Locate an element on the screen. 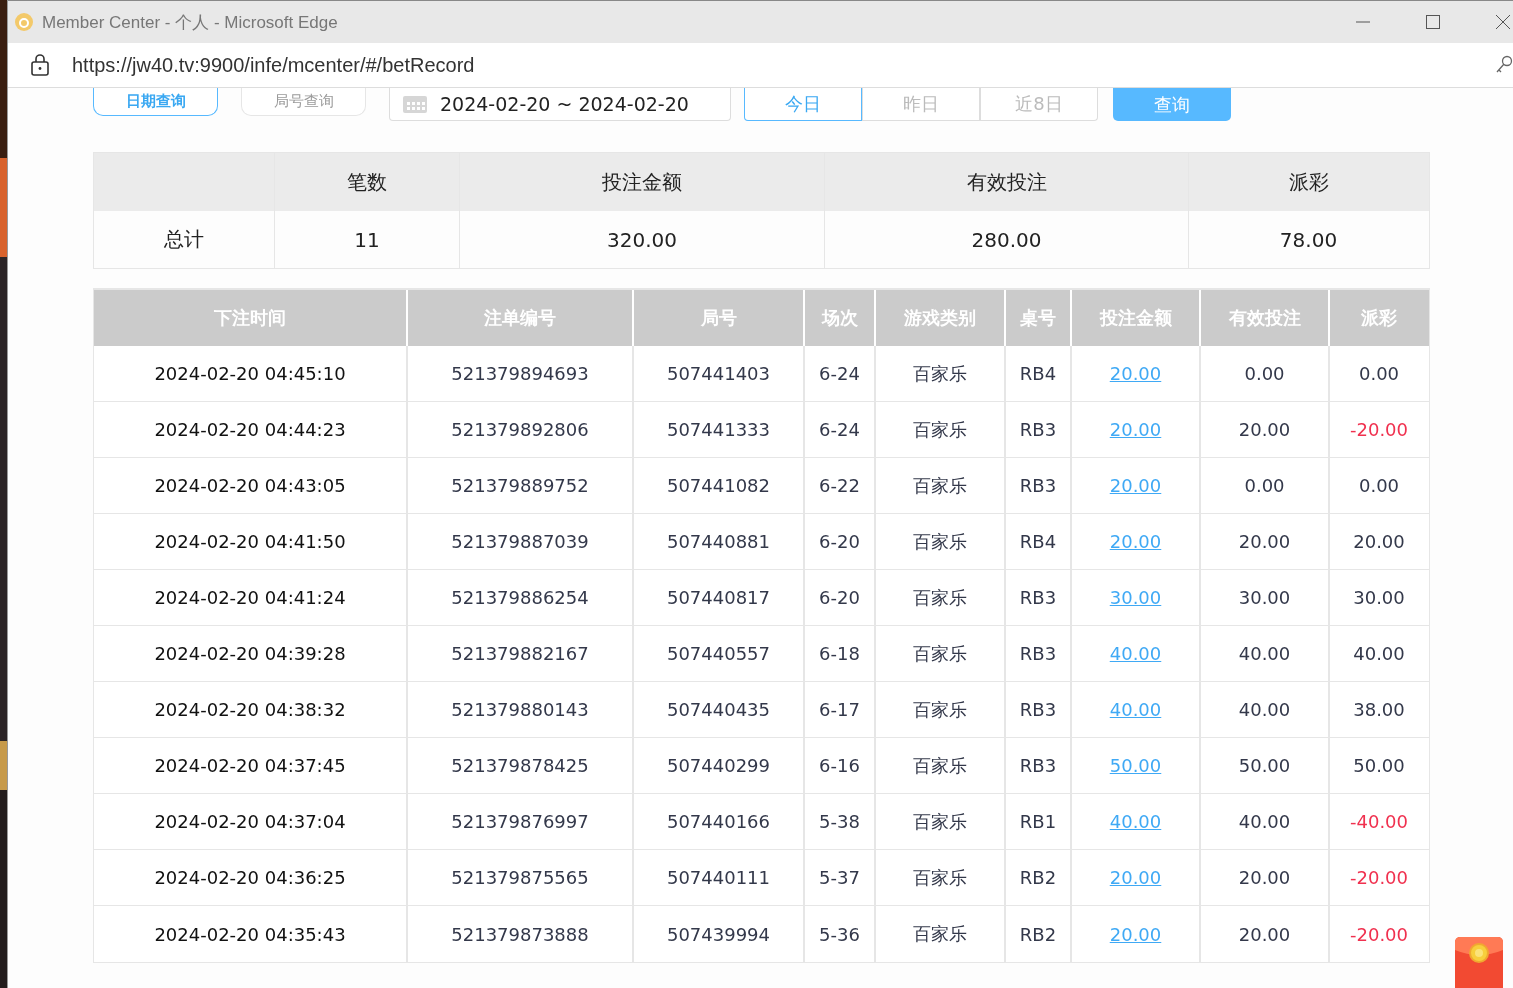 This screenshot has width=1513, height=988. amount-link: 30.00 is located at coordinates (1135, 597).